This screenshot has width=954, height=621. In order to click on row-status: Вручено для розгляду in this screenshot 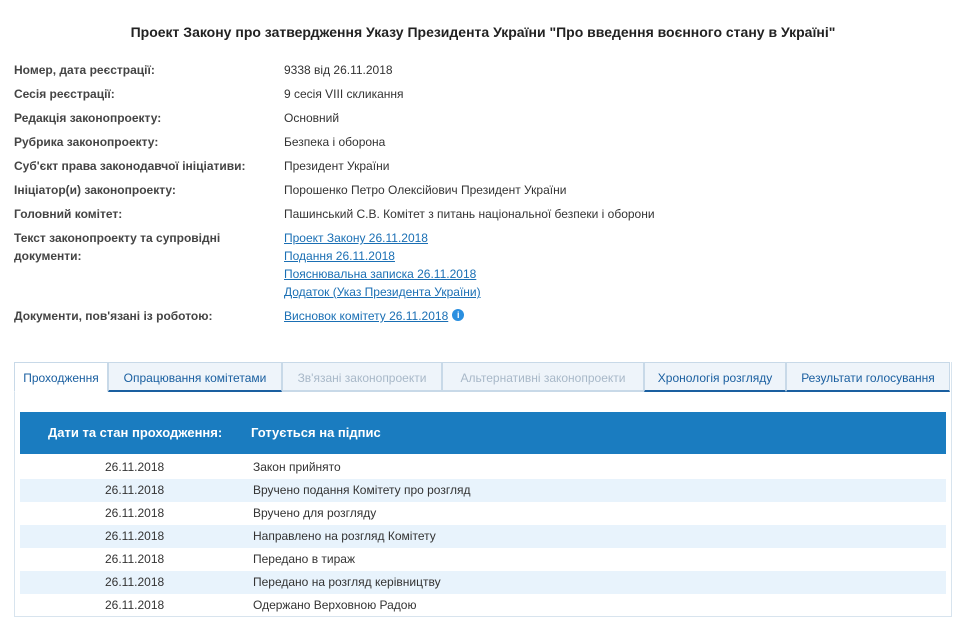, I will do `click(315, 513)`.